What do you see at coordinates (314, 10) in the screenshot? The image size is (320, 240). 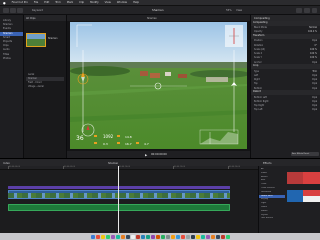 I see `settings-button` at bounding box center [314, 10].